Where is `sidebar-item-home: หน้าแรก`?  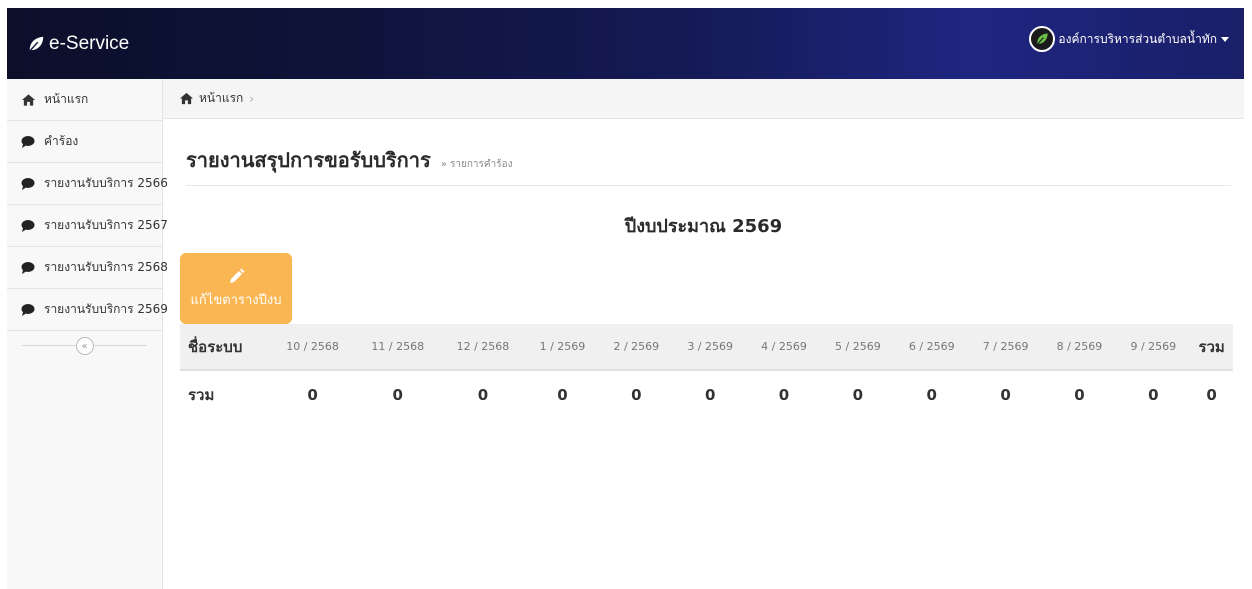 sidebar-item-home: หน้าแรก is located at coordinates (84, 100).